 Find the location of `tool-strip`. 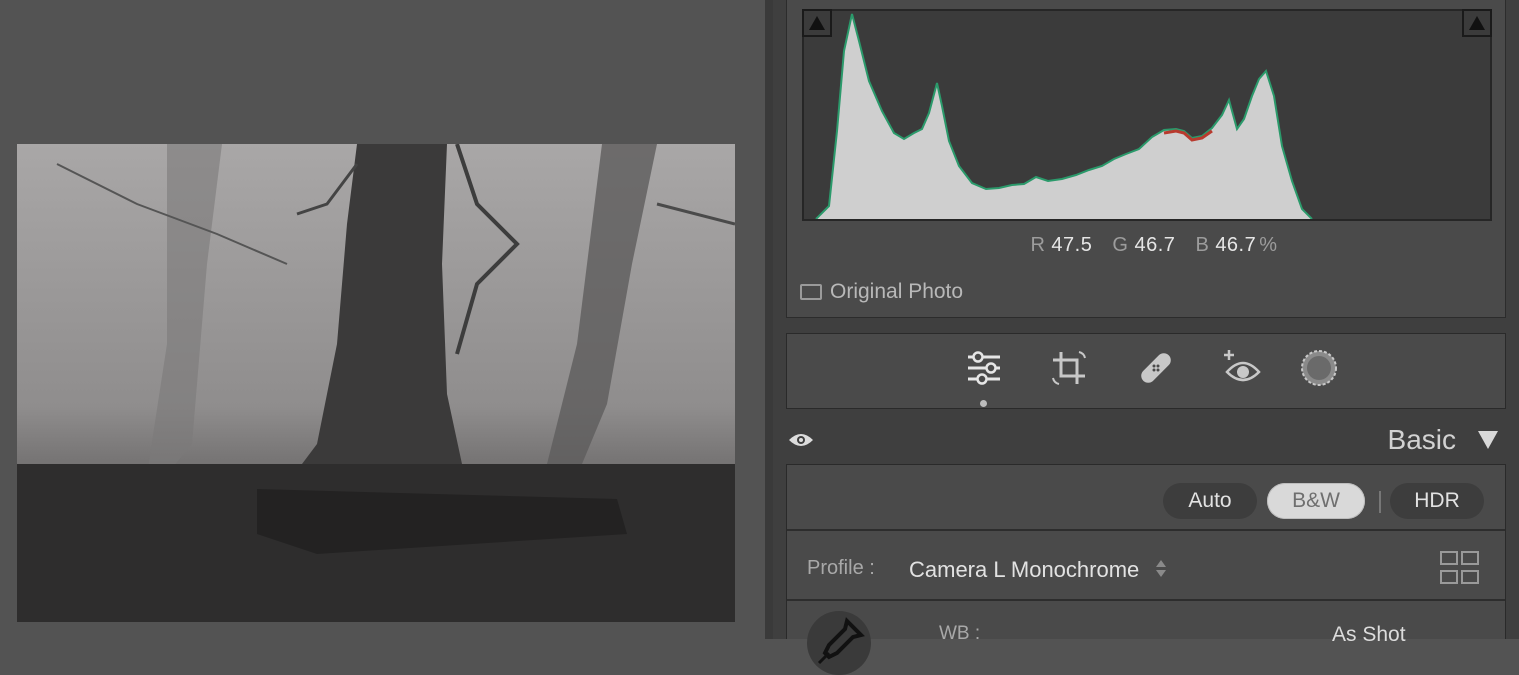

tool-strip is located at coordinates (1146, 371).